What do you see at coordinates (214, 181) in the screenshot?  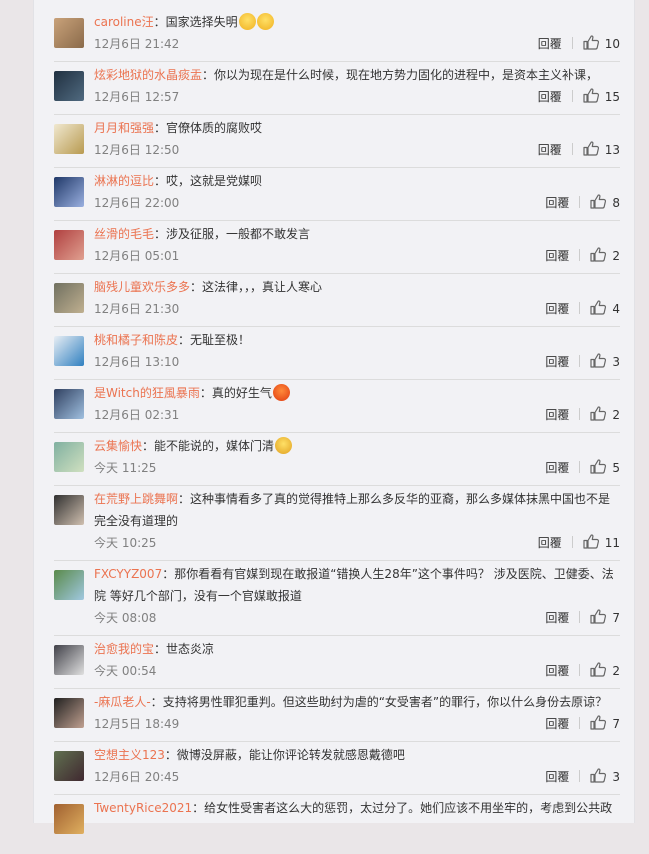 I see `comment-text: 哎，这就是党媒呗` at bounding box center [214, 181].